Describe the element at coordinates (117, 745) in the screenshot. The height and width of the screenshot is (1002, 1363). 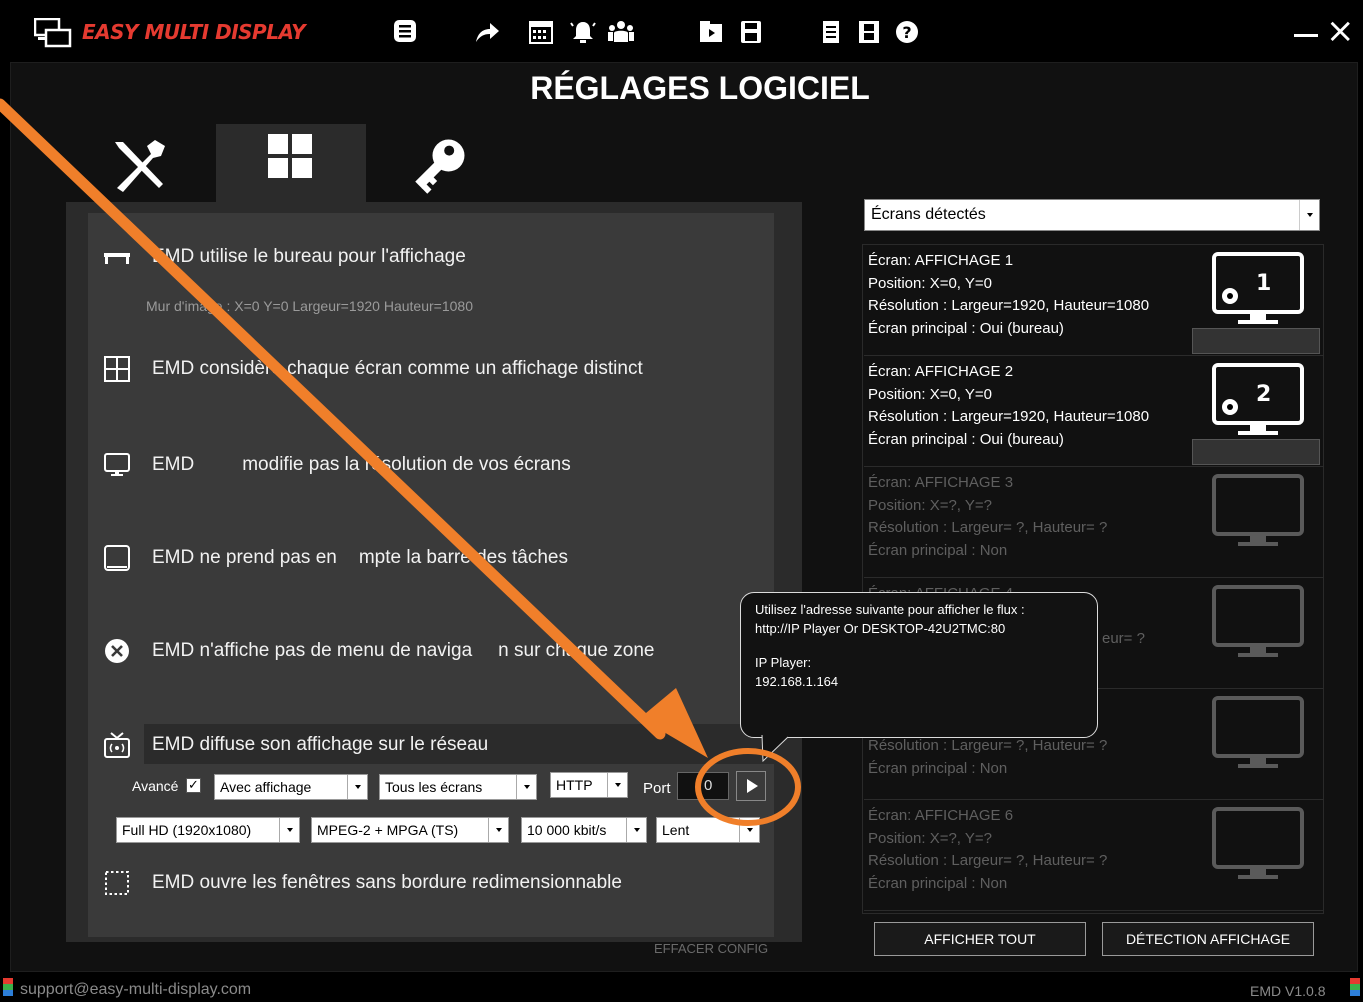
I see `broadcast-tv-icon` at that location.